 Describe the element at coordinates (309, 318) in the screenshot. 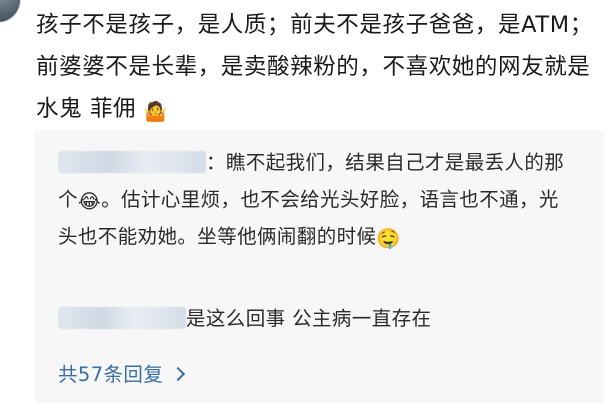

I see `reply-text: 是这么回事 公主病一直存在` at that location.